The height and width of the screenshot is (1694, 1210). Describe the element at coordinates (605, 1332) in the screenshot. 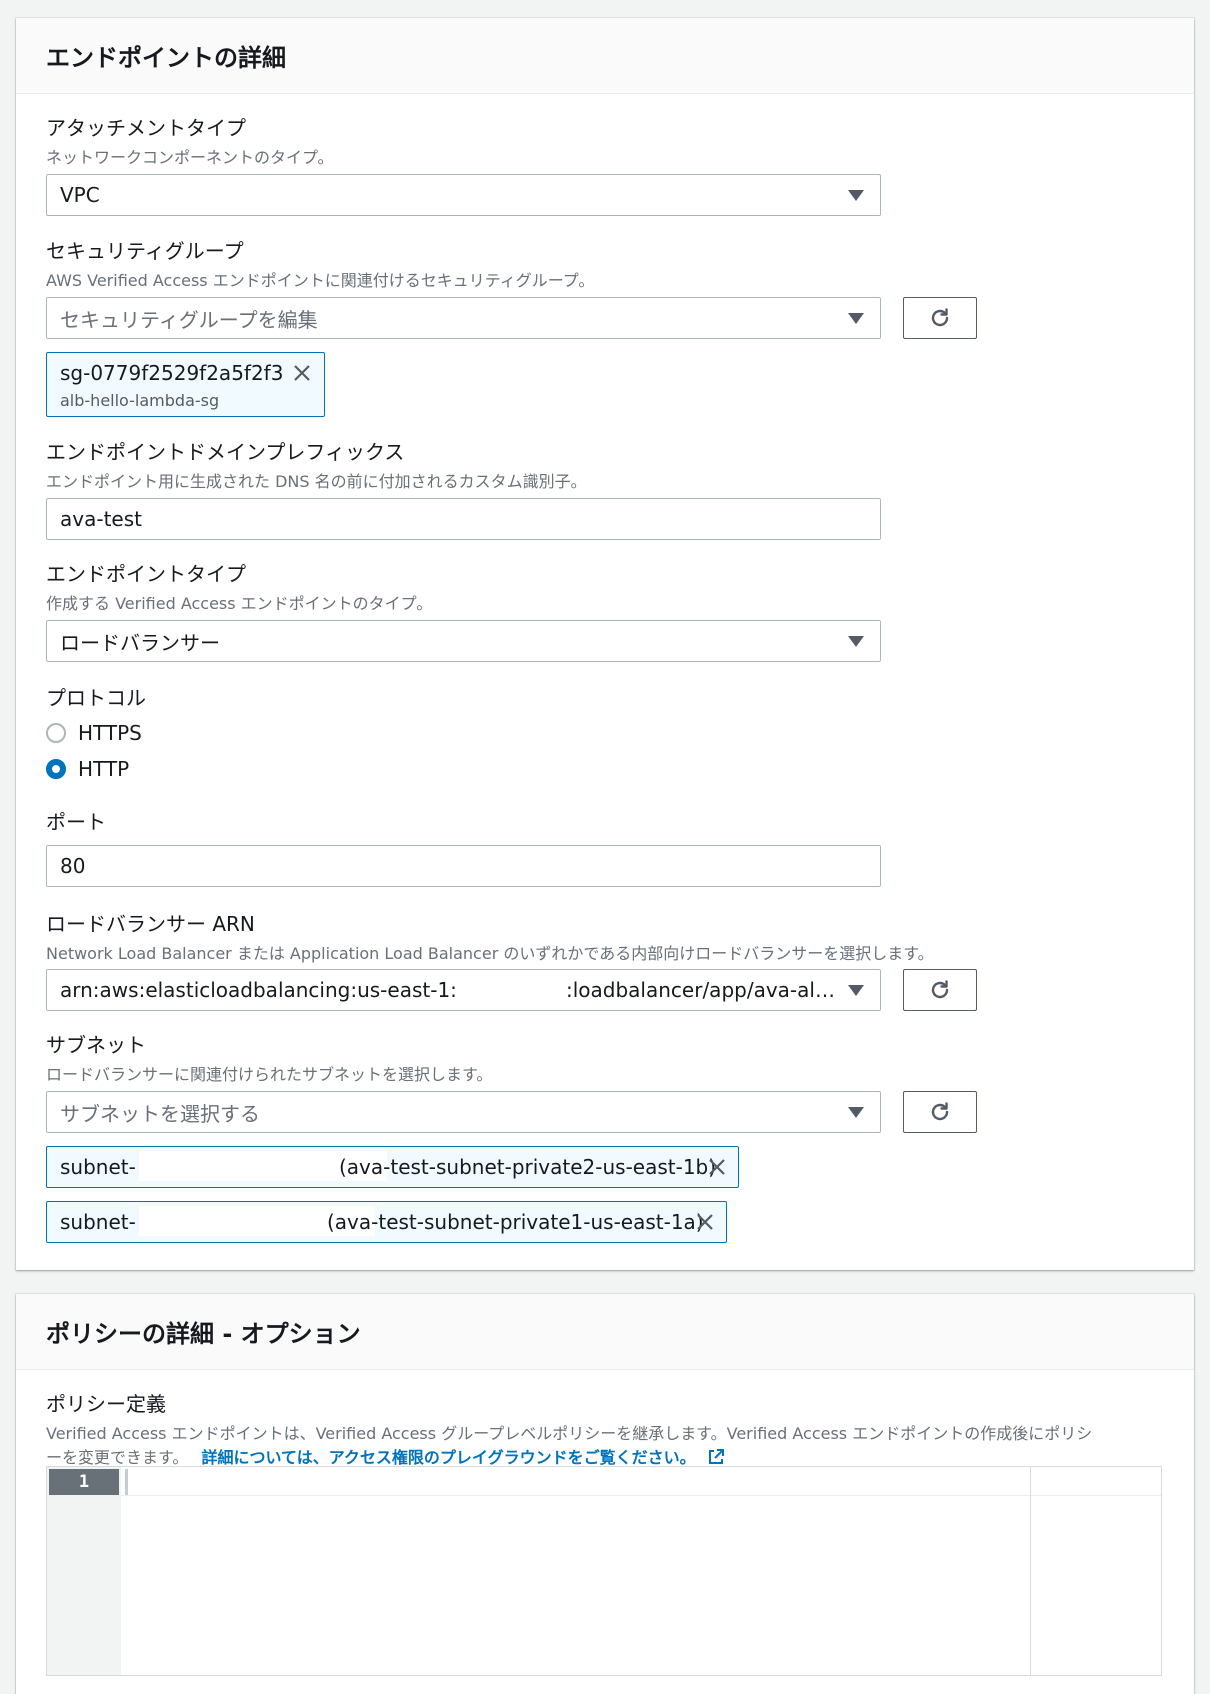

I see `policy-details-header: ポリシーの詳細 - オプション` at that location.